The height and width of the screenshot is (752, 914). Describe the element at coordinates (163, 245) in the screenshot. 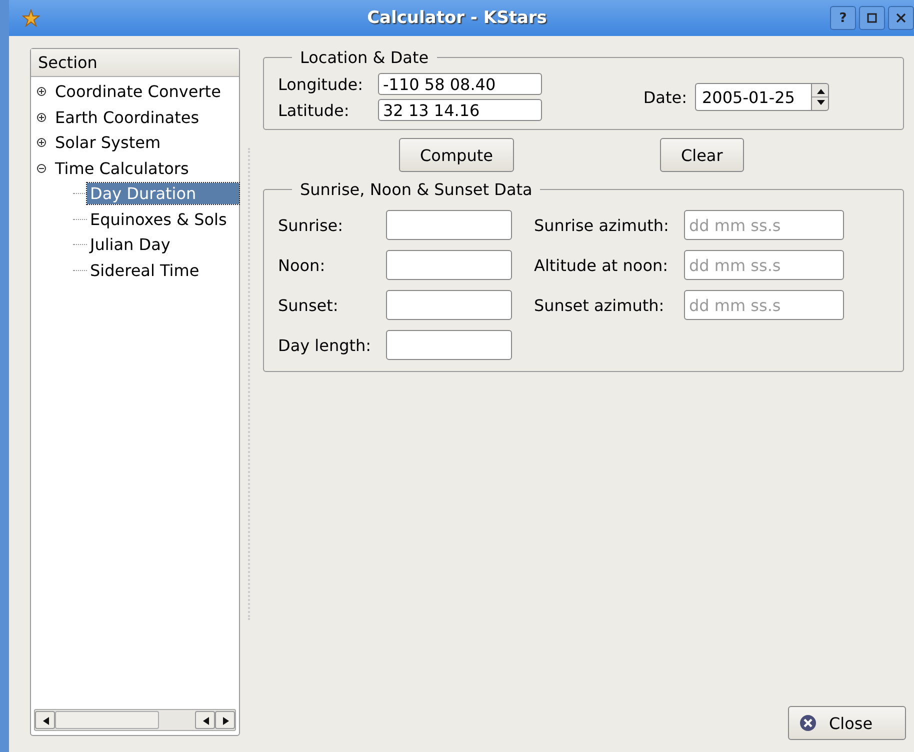

I see `tree-item: Julian Day` at that location.